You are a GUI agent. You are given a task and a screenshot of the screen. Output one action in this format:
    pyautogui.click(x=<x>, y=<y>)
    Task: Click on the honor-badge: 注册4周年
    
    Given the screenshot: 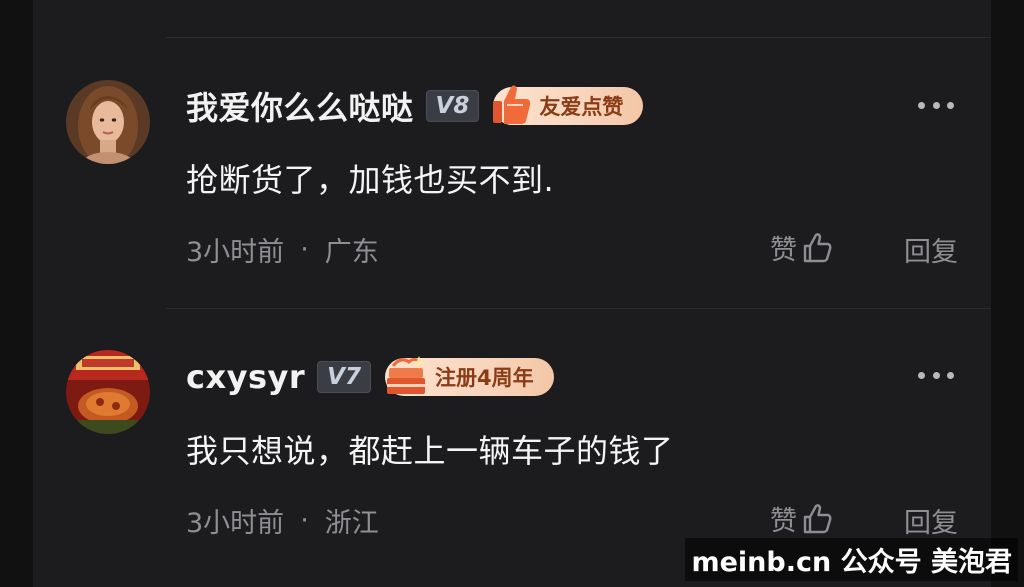 What is the action you would take?
    pyautogui.click(x=469, y=376)
    